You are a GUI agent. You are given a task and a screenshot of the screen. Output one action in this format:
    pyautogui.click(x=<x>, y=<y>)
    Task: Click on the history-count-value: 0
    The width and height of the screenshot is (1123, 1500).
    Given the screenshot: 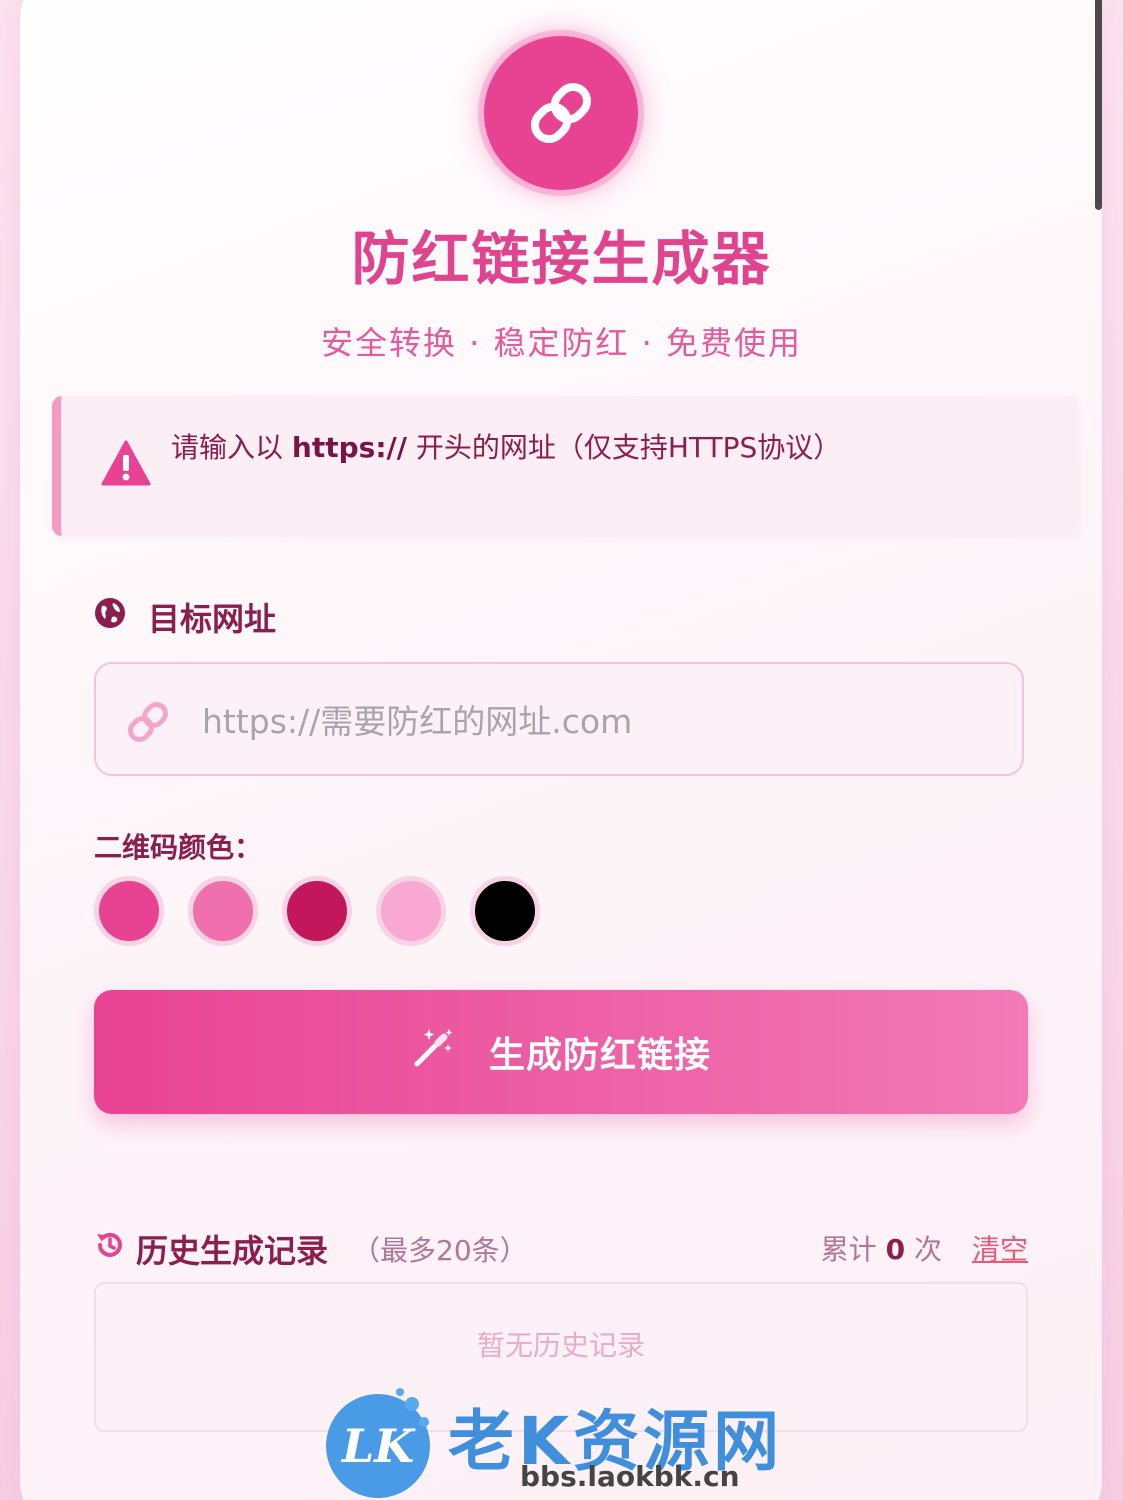 What is the action you would take?
    pyautogui.click(x=895, y=1249)
    